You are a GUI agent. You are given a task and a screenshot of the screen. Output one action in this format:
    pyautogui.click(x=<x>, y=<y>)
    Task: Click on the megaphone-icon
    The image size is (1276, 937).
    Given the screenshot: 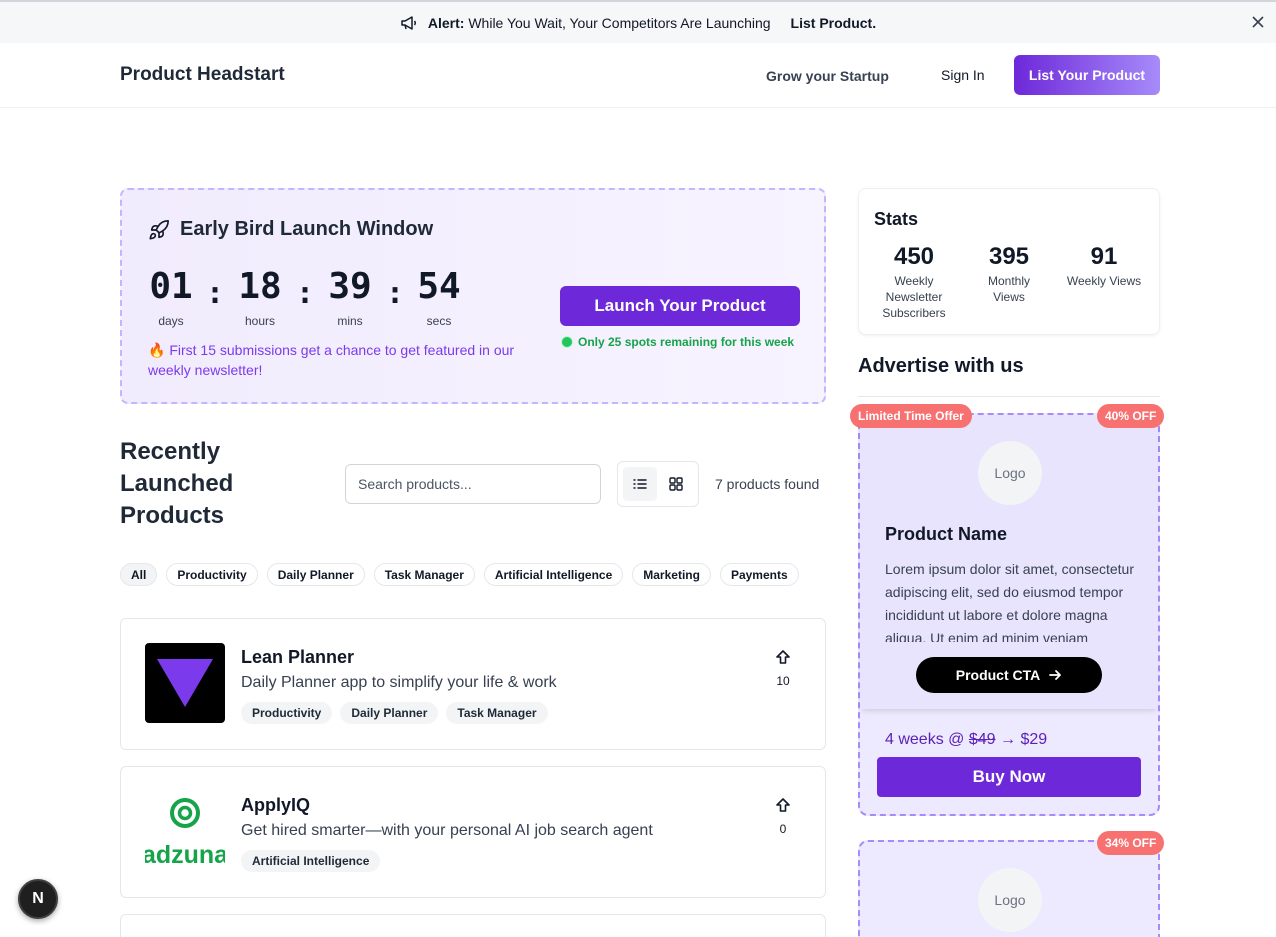 What is the action you would take?
    pyautogui.click(x=408, y=22)
    